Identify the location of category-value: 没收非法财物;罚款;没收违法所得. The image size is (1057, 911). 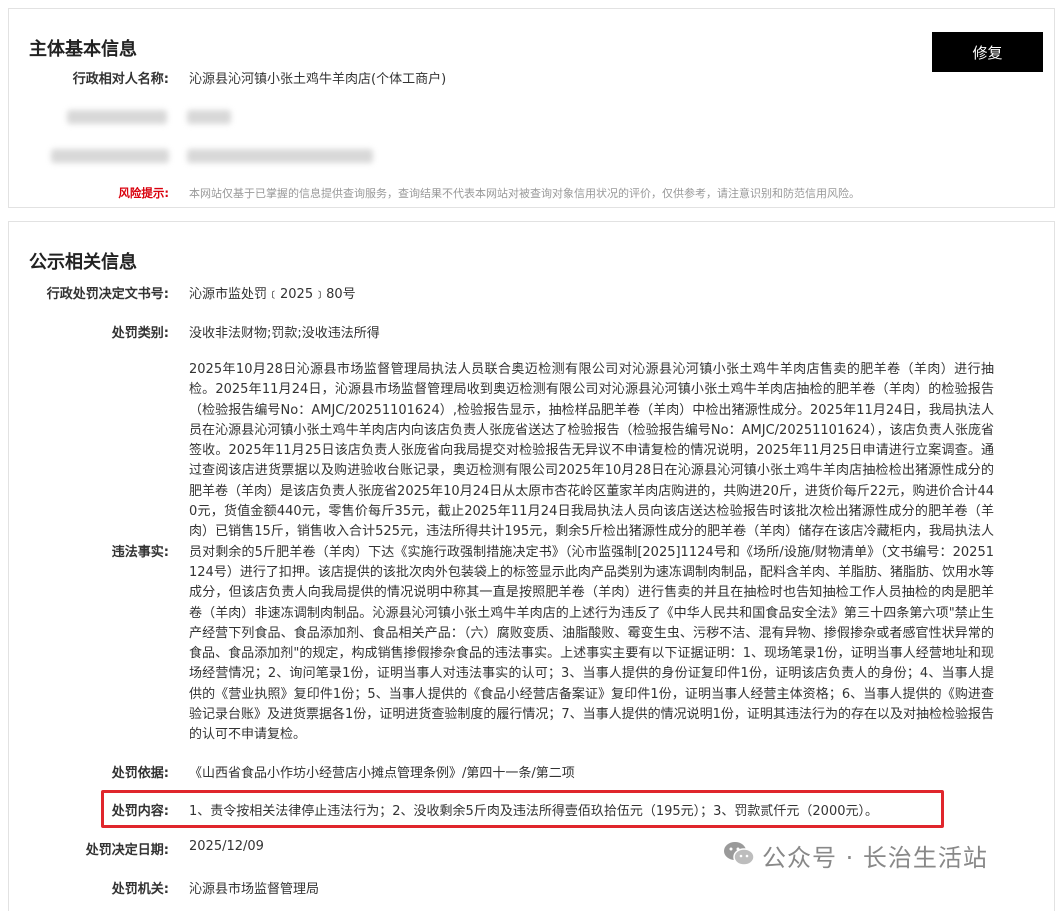
(284, 333).